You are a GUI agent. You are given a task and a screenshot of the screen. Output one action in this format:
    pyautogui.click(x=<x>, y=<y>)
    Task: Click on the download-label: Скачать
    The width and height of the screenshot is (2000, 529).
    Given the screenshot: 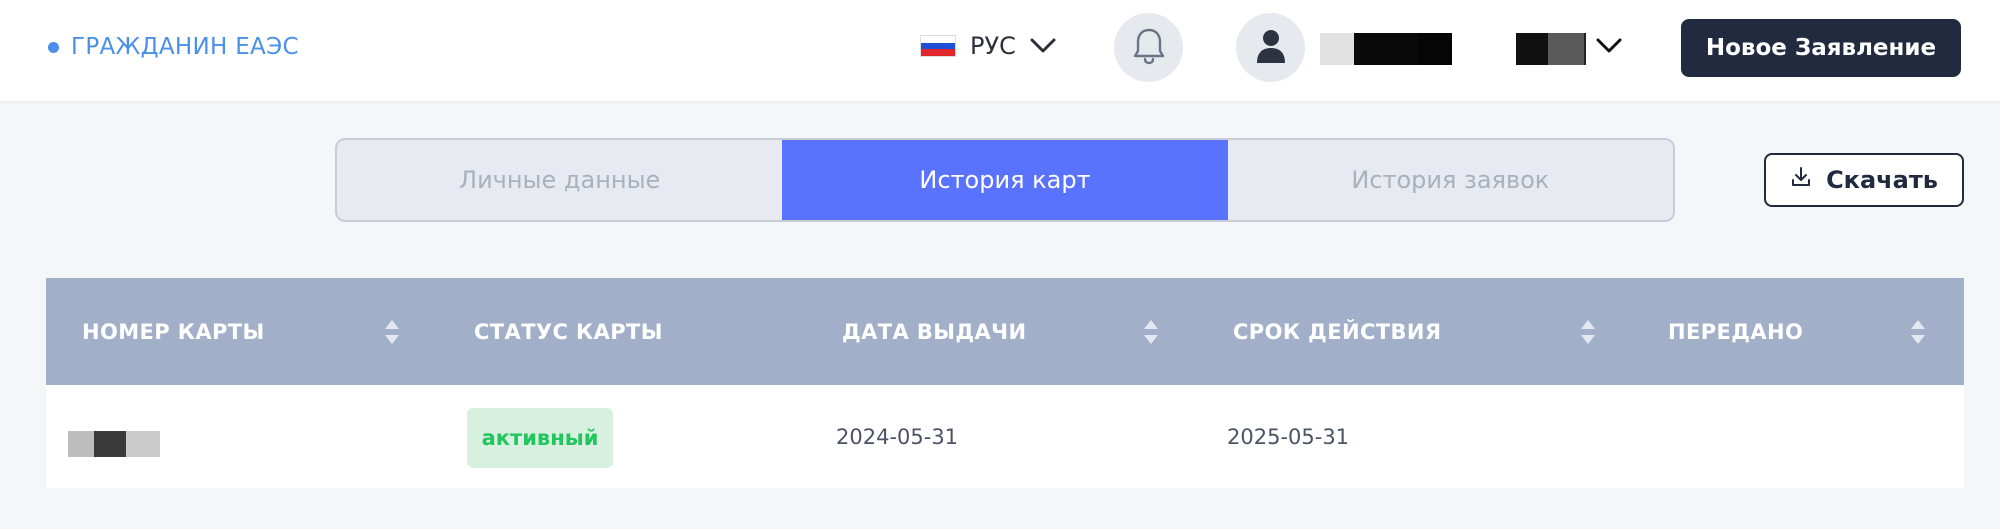 What is the action you would take?
    pyautogui.click(x=1882, y=180)
    